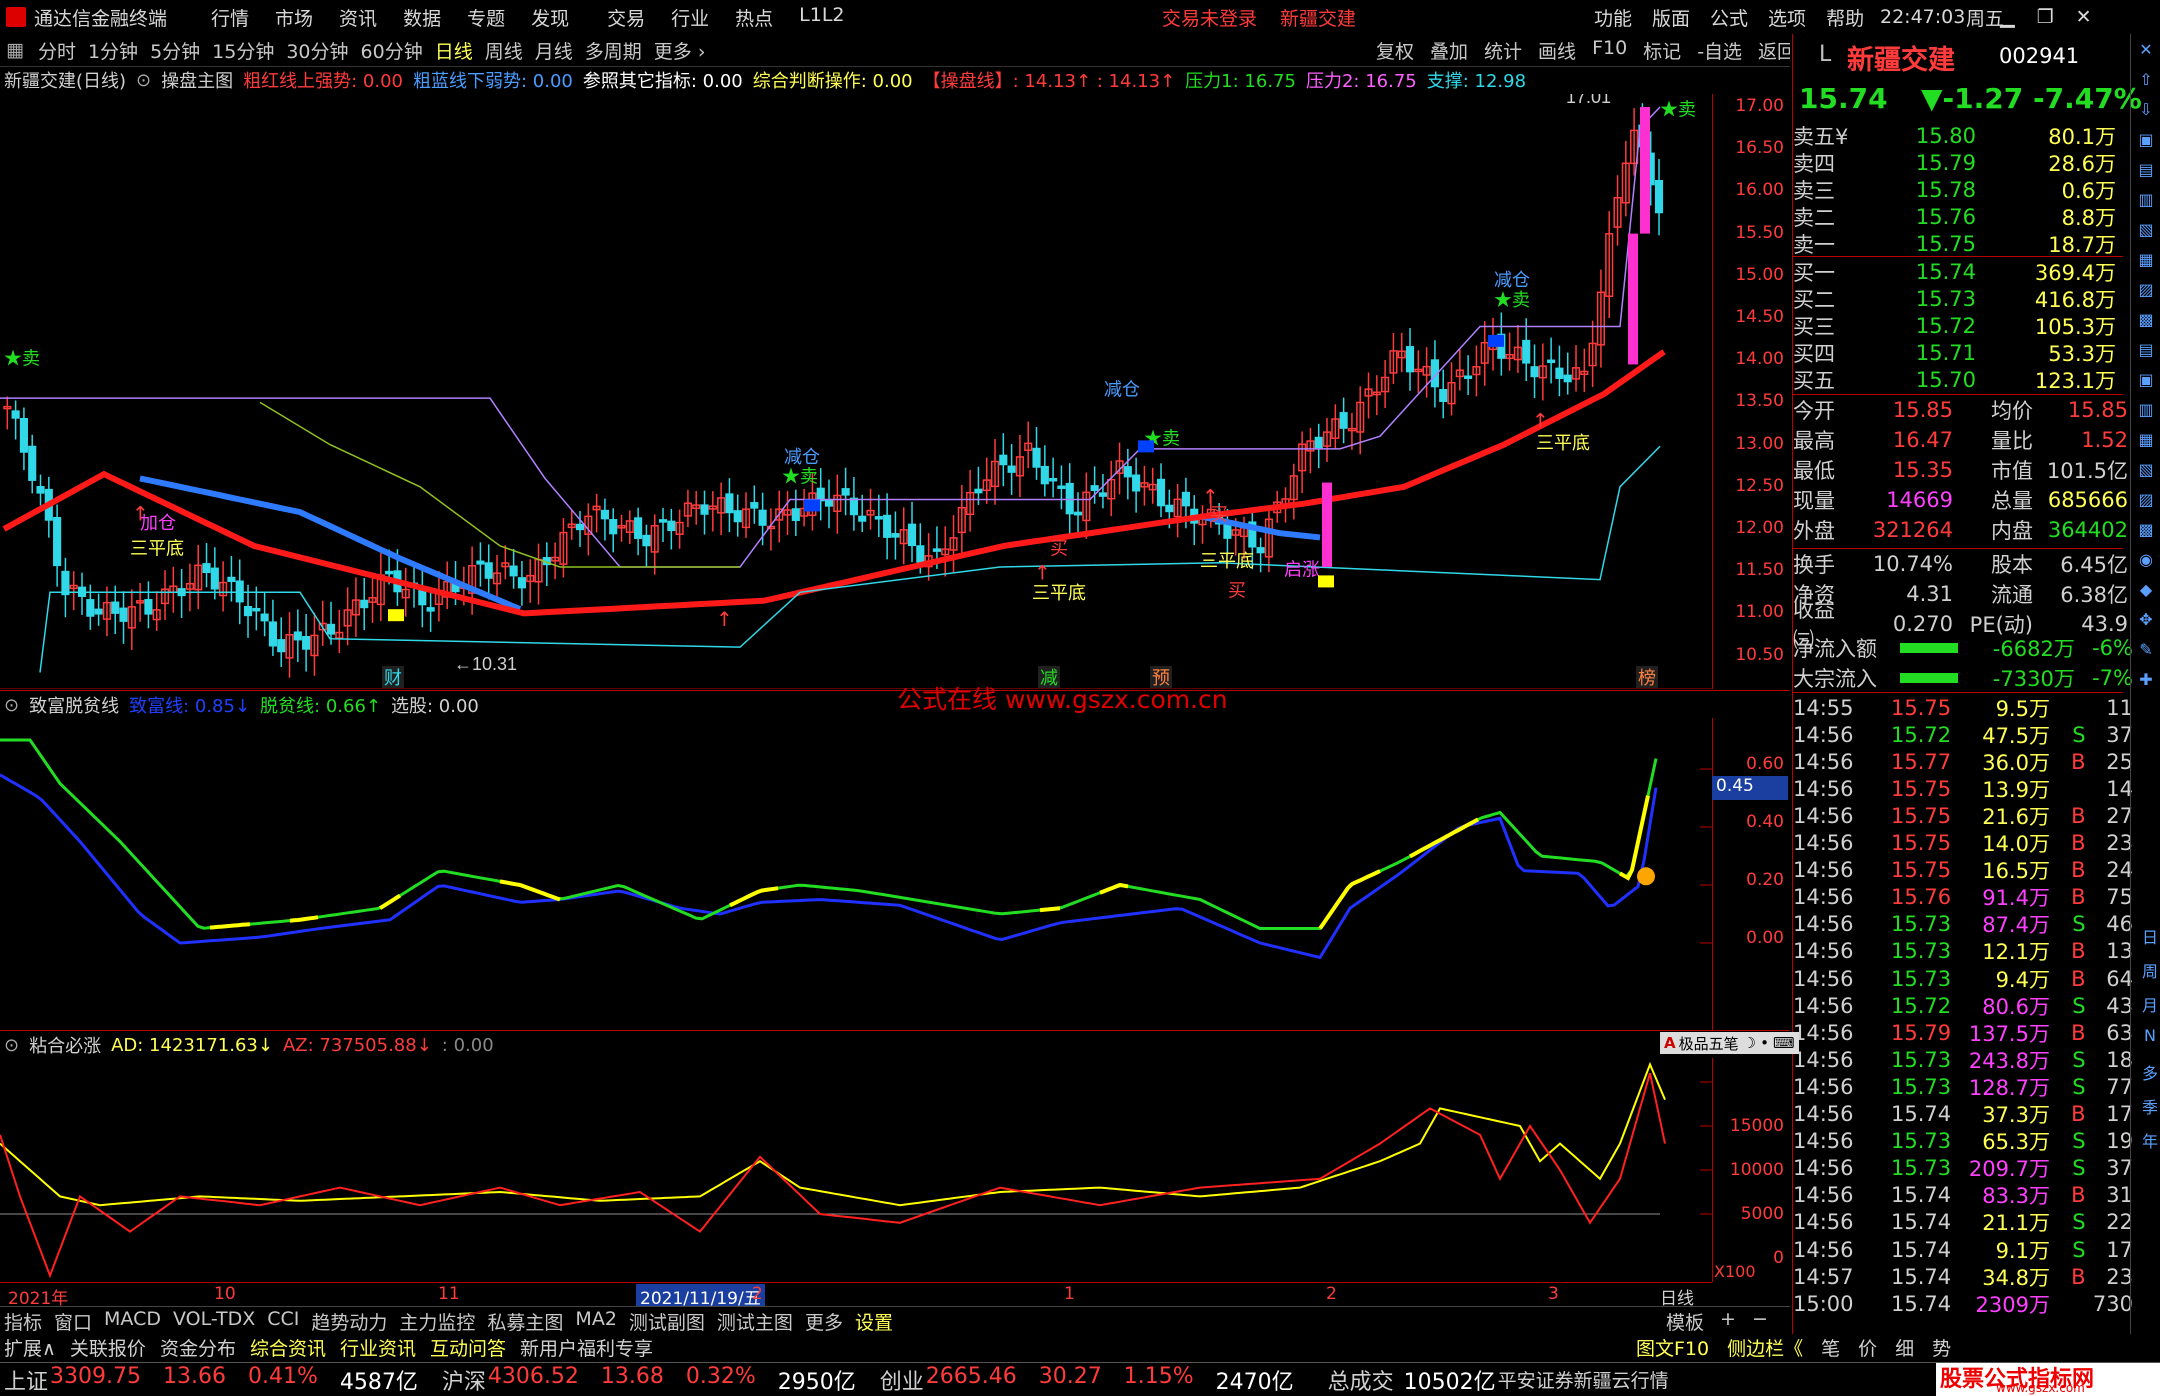 The image size is (2160, 1396). What do you see at coordinates (2149, 969) in the screenshot?
I see `side-period-1: 周` at bounding box center [2149, 969].